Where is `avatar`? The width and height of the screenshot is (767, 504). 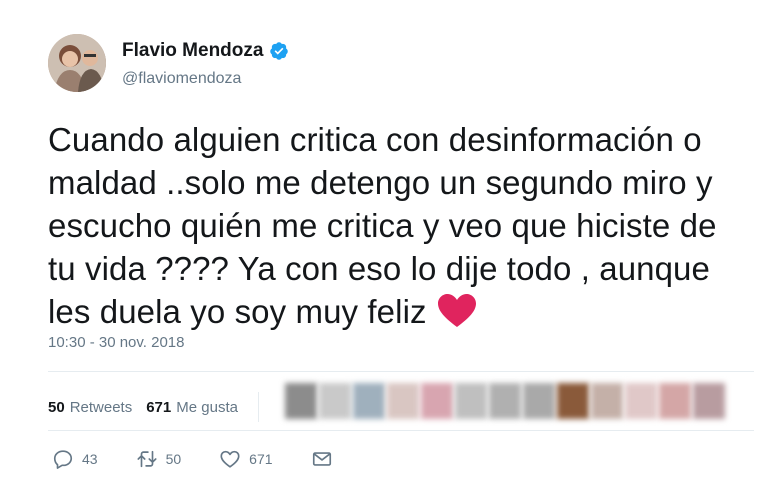 avatar is located at coordinates (77, 63).